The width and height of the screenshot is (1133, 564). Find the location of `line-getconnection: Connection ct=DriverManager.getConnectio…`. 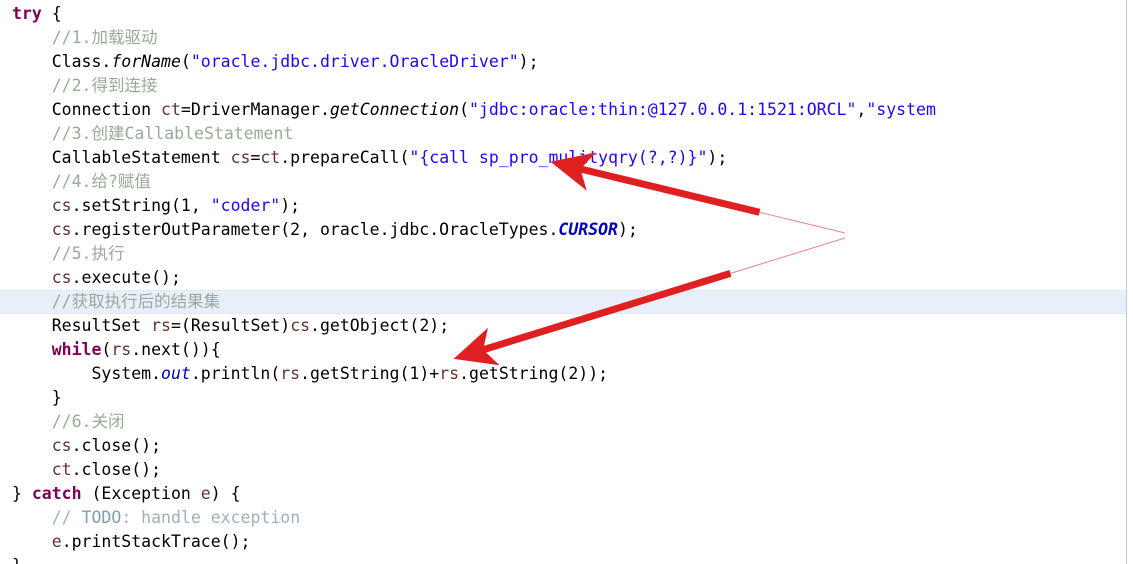

line-getconnection: Connection ct=DriverManager.getConnectio… is located at coordinates (566, 110).